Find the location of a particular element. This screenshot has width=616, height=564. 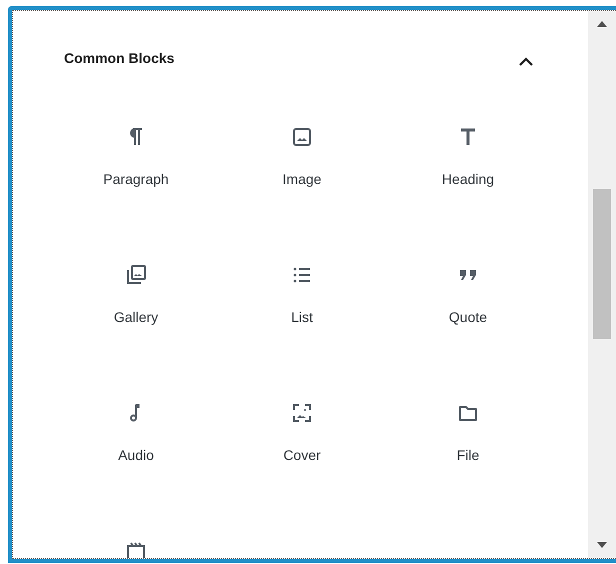

panel-title: Common Blocks is located at coordinates (119, 58).